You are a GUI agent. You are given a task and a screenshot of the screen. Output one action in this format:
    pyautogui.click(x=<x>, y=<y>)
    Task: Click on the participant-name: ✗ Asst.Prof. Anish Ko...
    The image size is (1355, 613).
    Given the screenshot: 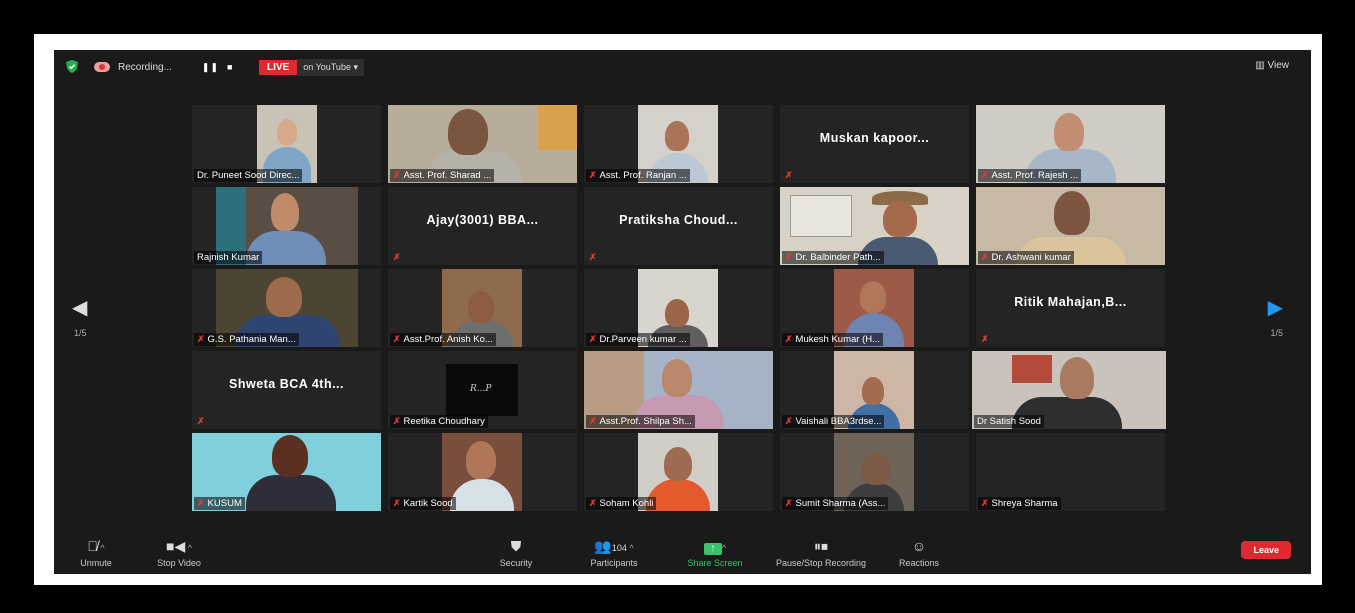 What is the action you would take?
    pyautogui.click(x=443, y=339)
    